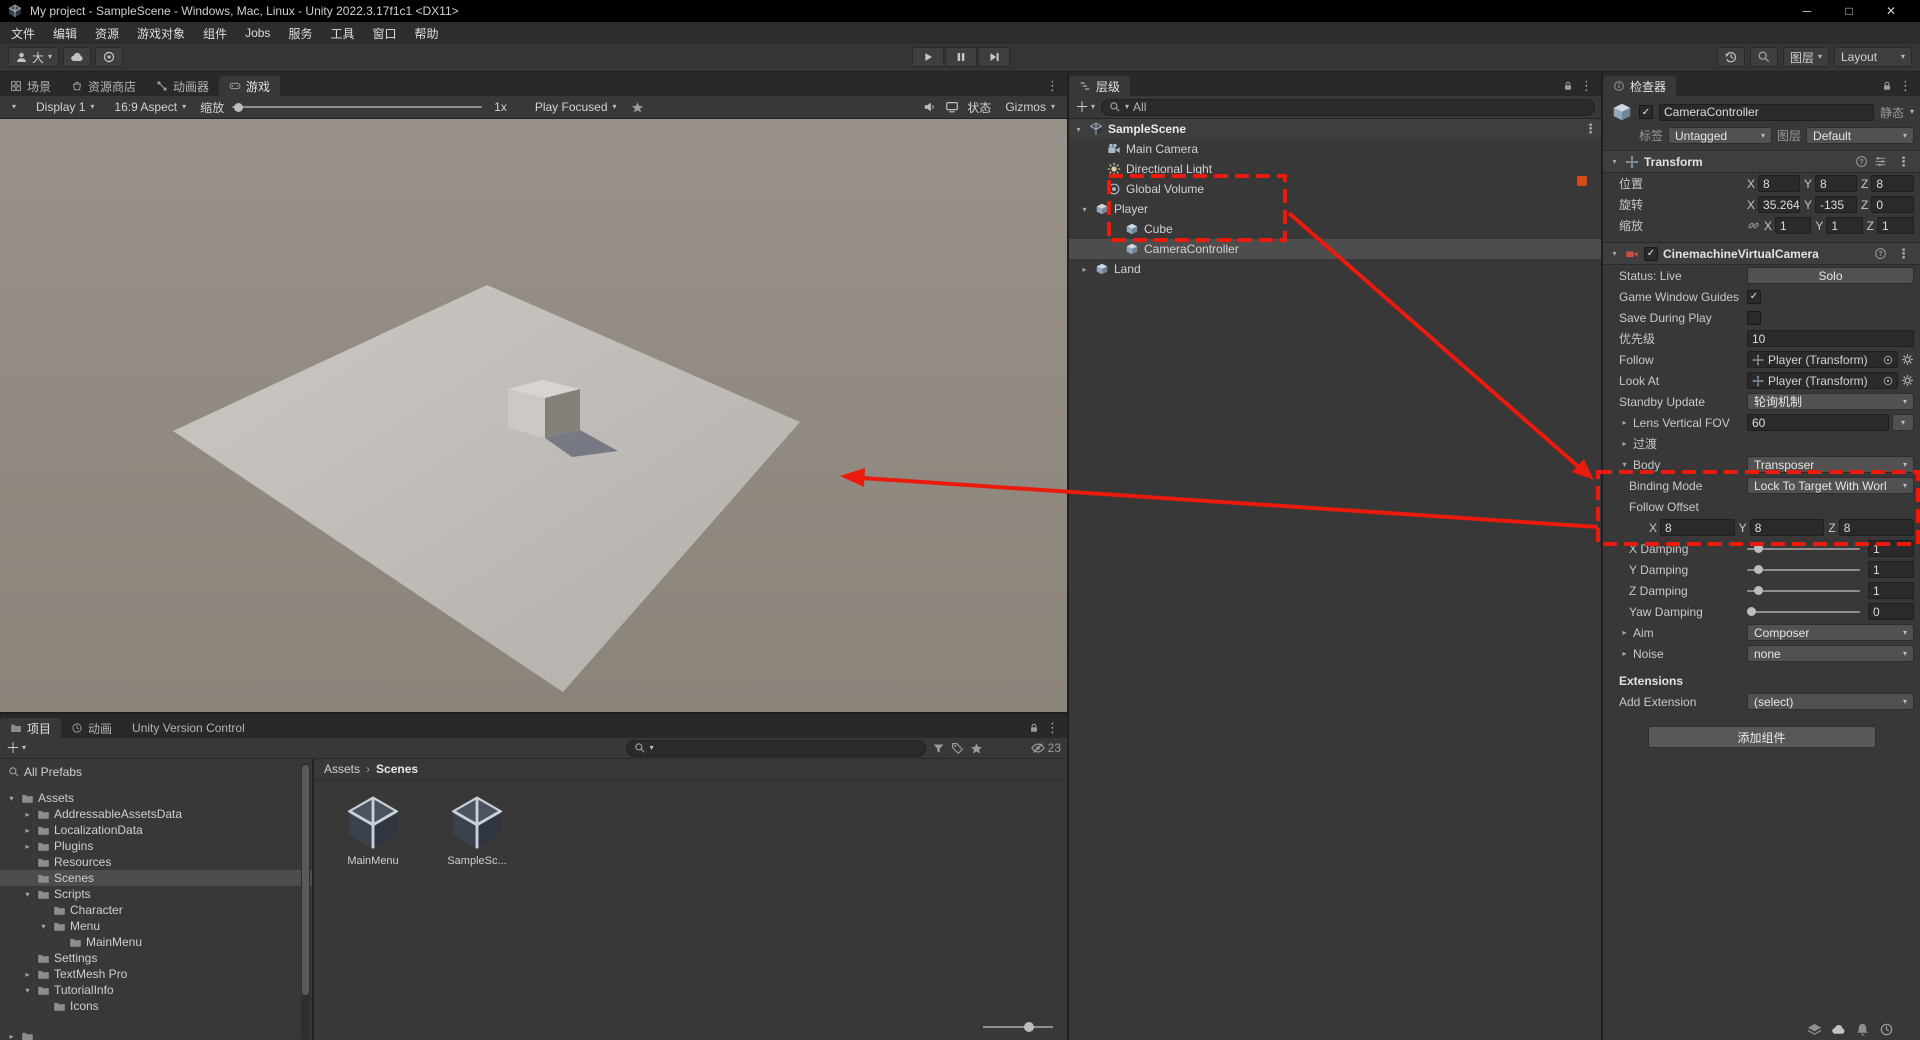 The image size is (1920, 1040). What do you see at coordinates (1646, 112) in the screenshot?
I see `active-checkbox: ✓` at bounding box center [1646, 112].